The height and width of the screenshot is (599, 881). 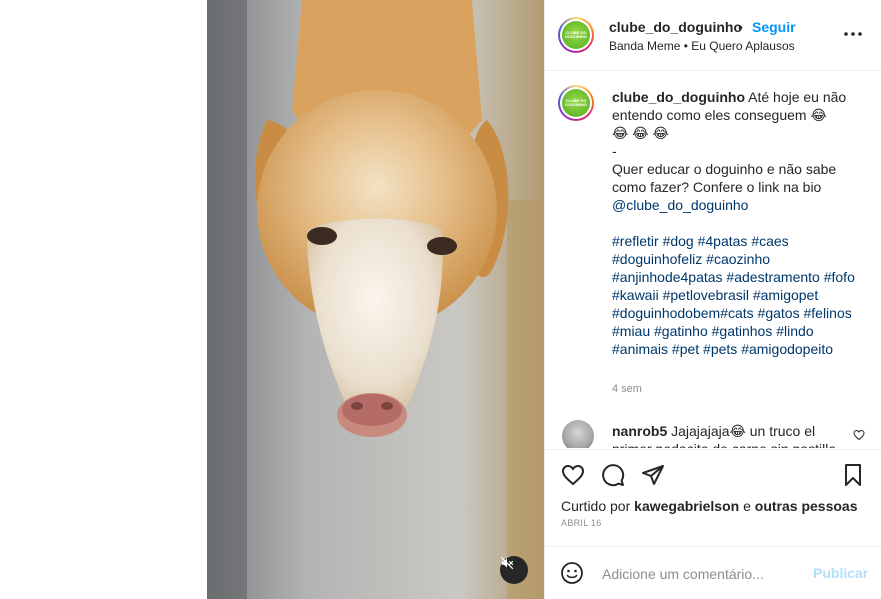 I want to click on comment-composer: Publicar, so click(x=713, y=572).